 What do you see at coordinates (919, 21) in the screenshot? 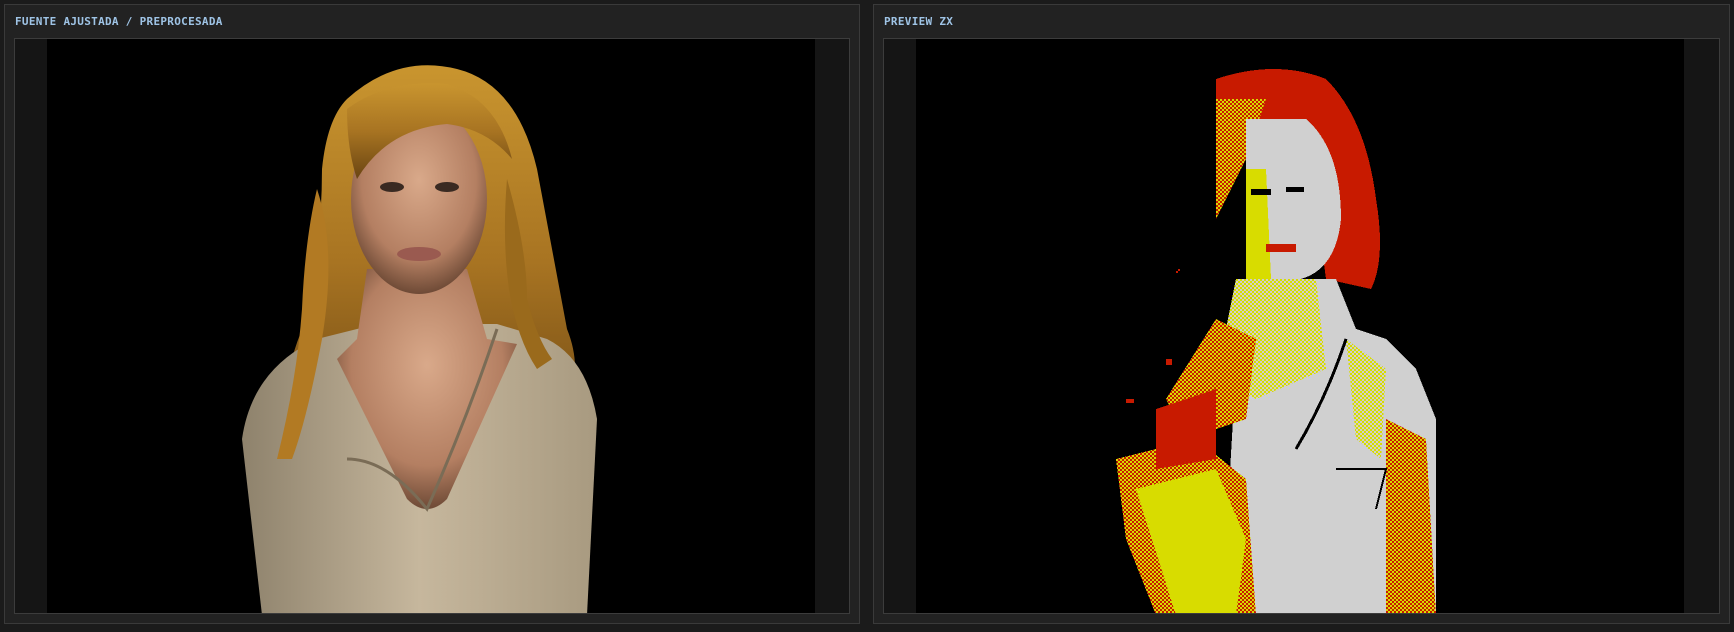
I see `preview-panel-title: PREVIEW ZX` at bounding box center [919, 21].